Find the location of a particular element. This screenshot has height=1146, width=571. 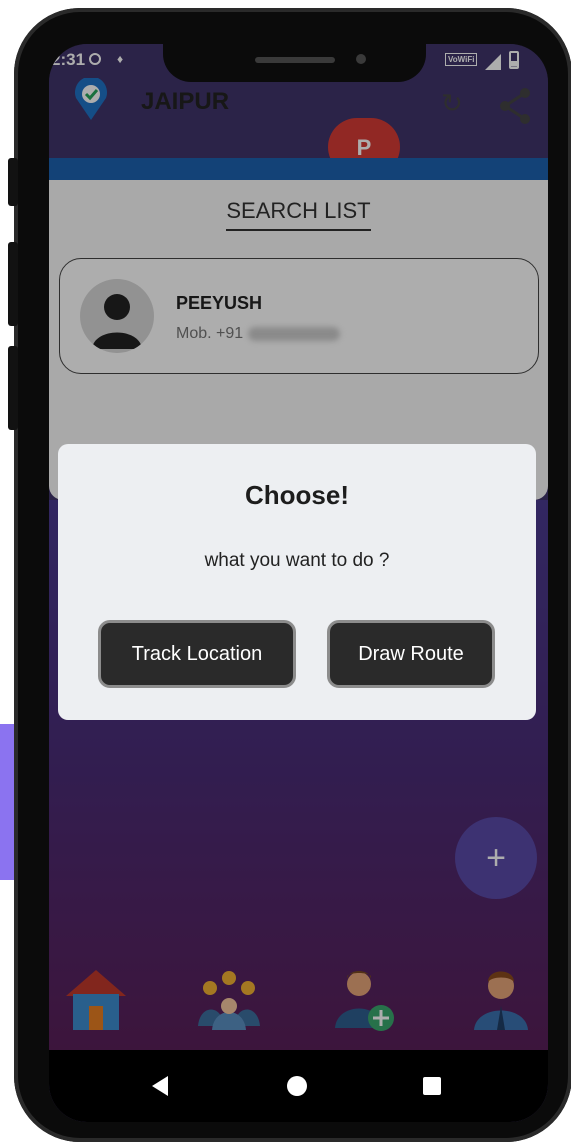

volume-down-side-button is located at coordinates (13, 388).